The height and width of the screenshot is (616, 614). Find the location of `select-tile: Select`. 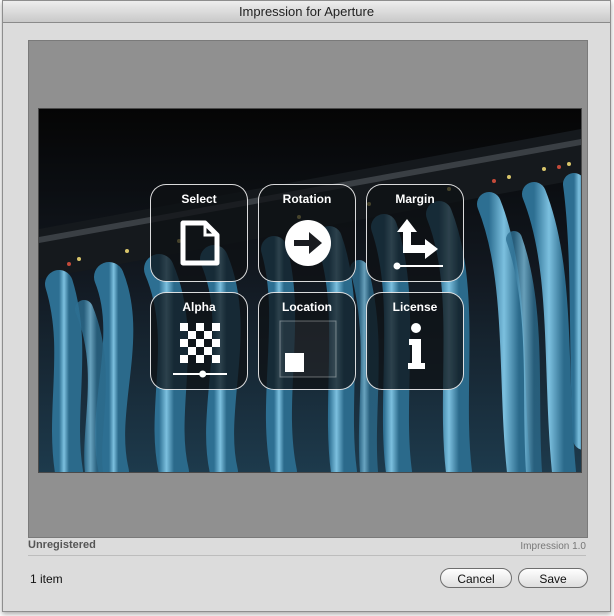

select-tile: Select is located at coordinates (199, 233).